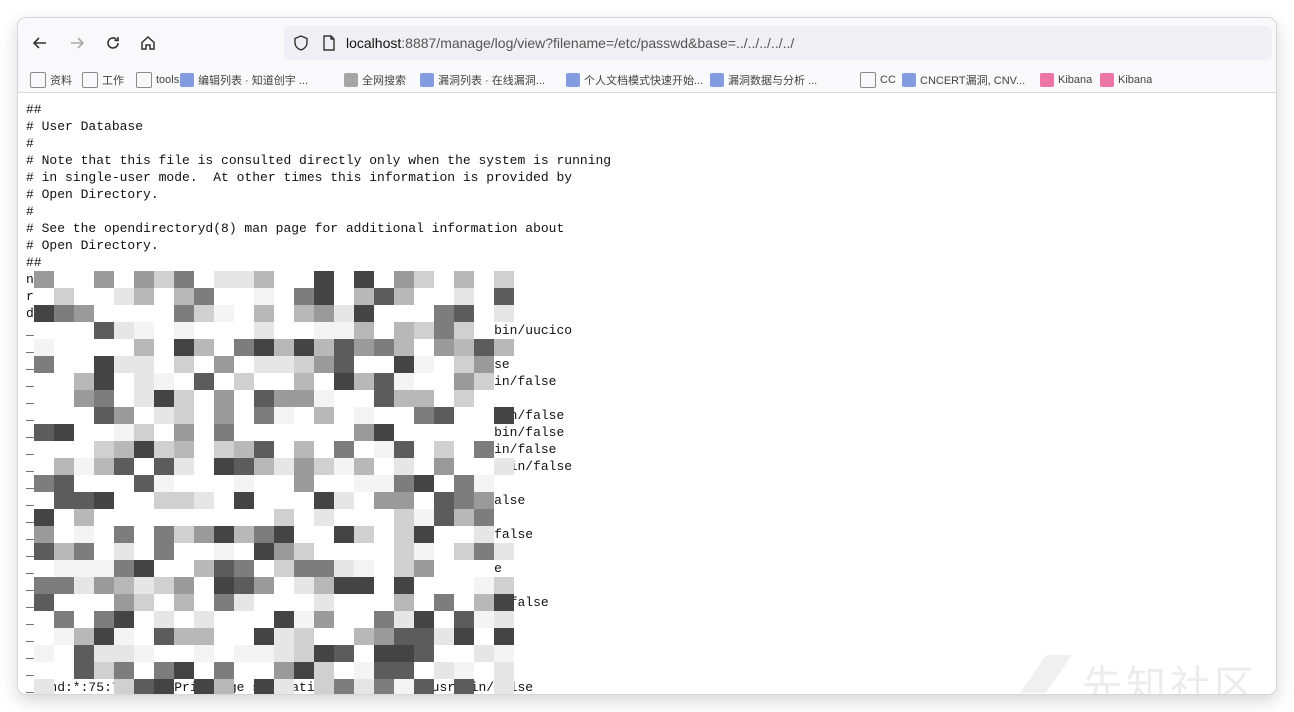  What do you see at coordinates (168, 80) in the screenshot?
I see `bookmark-label: tools` at bounding box center [168, 80].